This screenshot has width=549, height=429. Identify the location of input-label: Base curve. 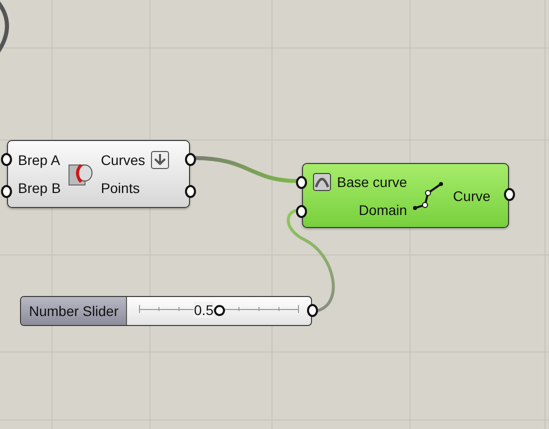
(372, 181).